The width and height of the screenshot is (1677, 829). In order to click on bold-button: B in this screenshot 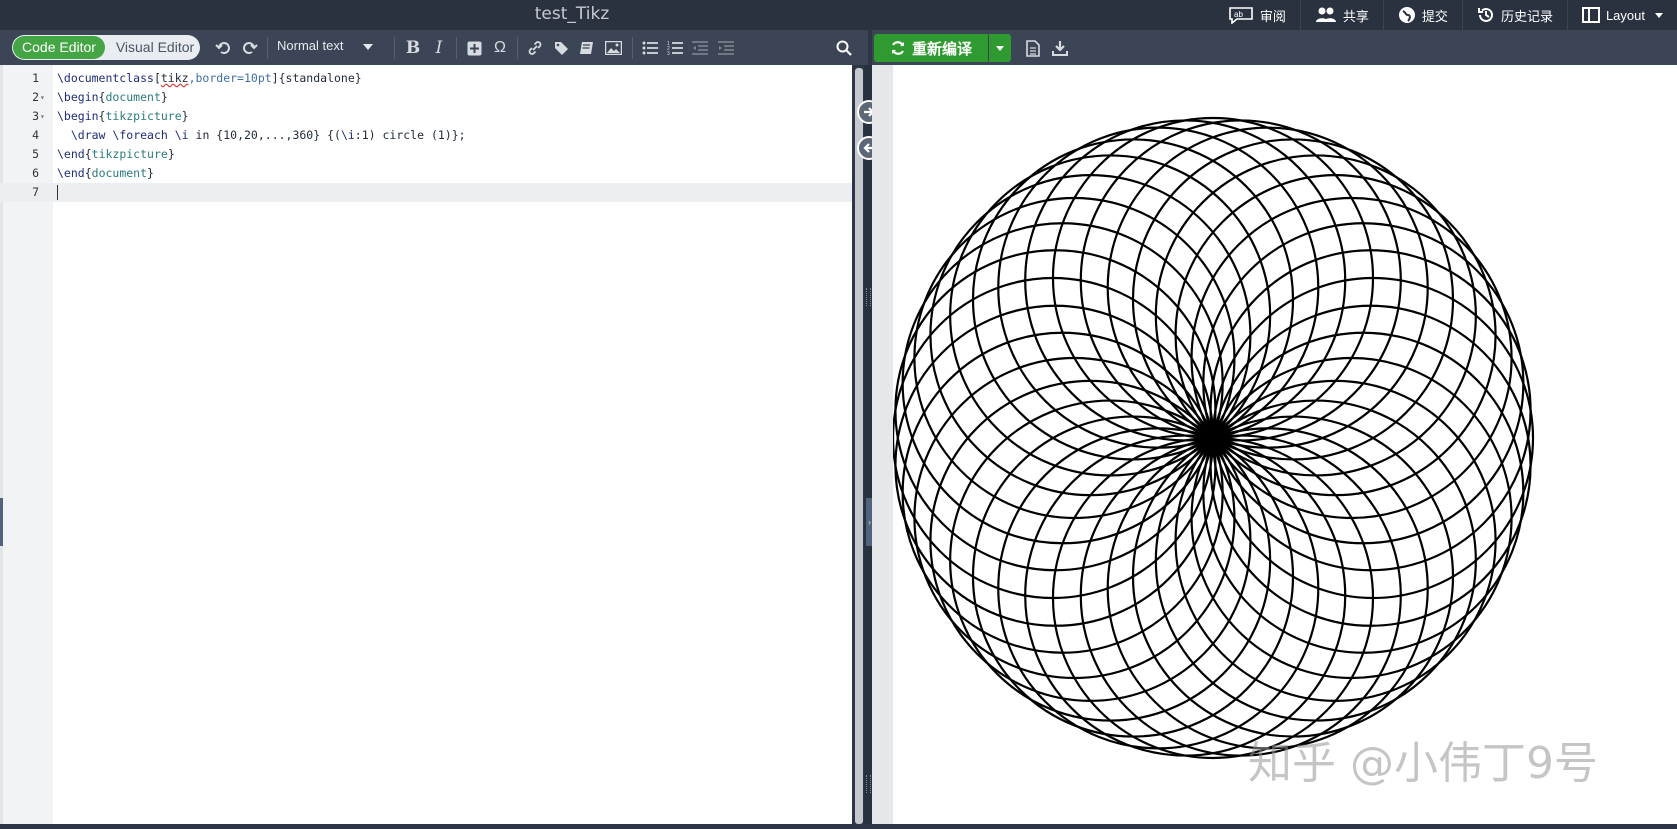, I will do `click(413, 48)`.